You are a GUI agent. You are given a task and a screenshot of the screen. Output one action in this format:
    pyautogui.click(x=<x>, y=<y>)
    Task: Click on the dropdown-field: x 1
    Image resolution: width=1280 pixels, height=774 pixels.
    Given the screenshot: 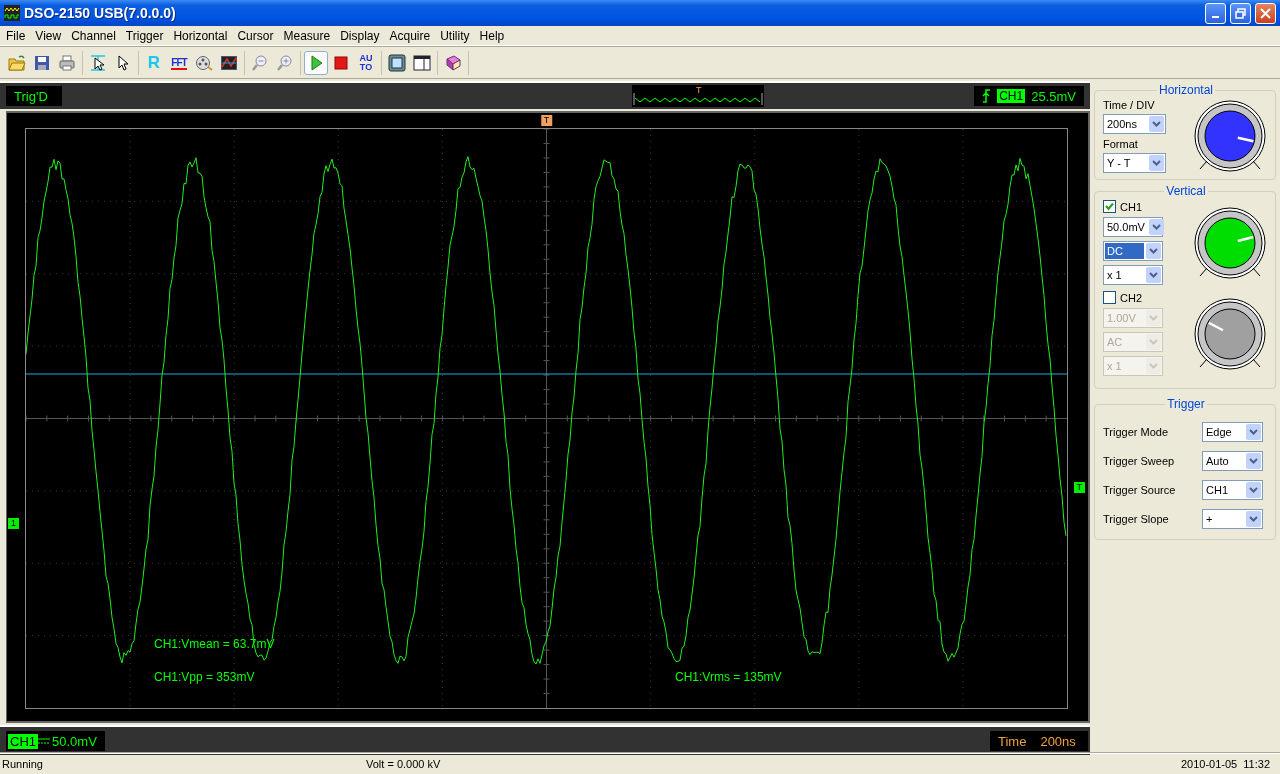 What is the action you would take?
    pyautogui.click(x=1133, y=275)
    